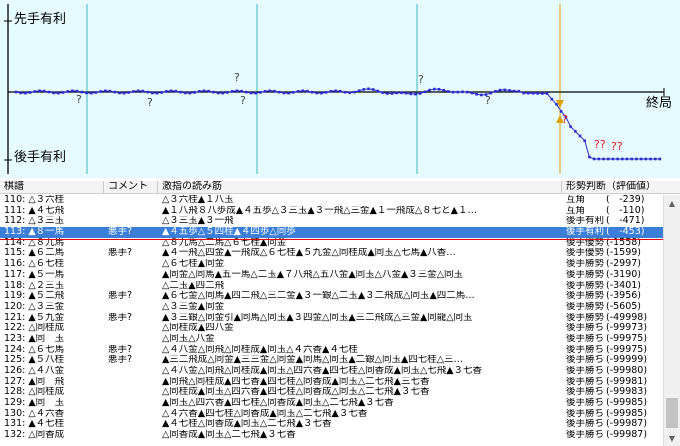  I want to click on header-judgement: 形勢判断（評価値）, so click(621, 187).